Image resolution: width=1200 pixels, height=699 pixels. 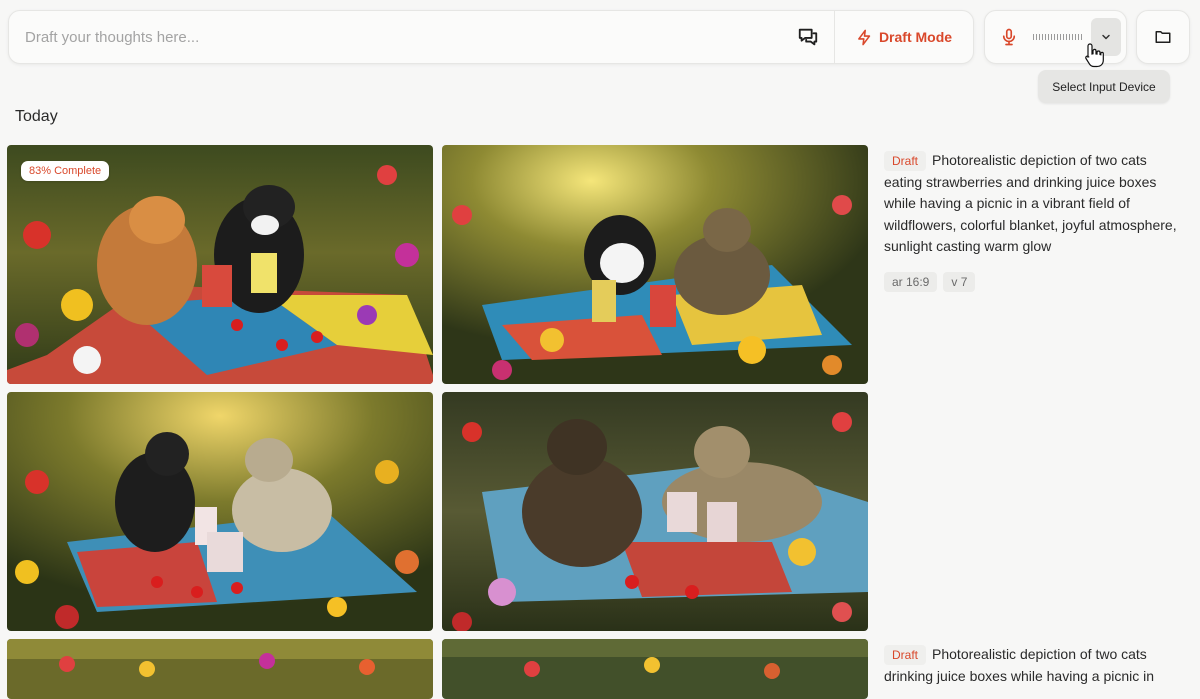 I want to click on select-input-device-tooltip: Select Input Device, so click(x=1104, y=86).